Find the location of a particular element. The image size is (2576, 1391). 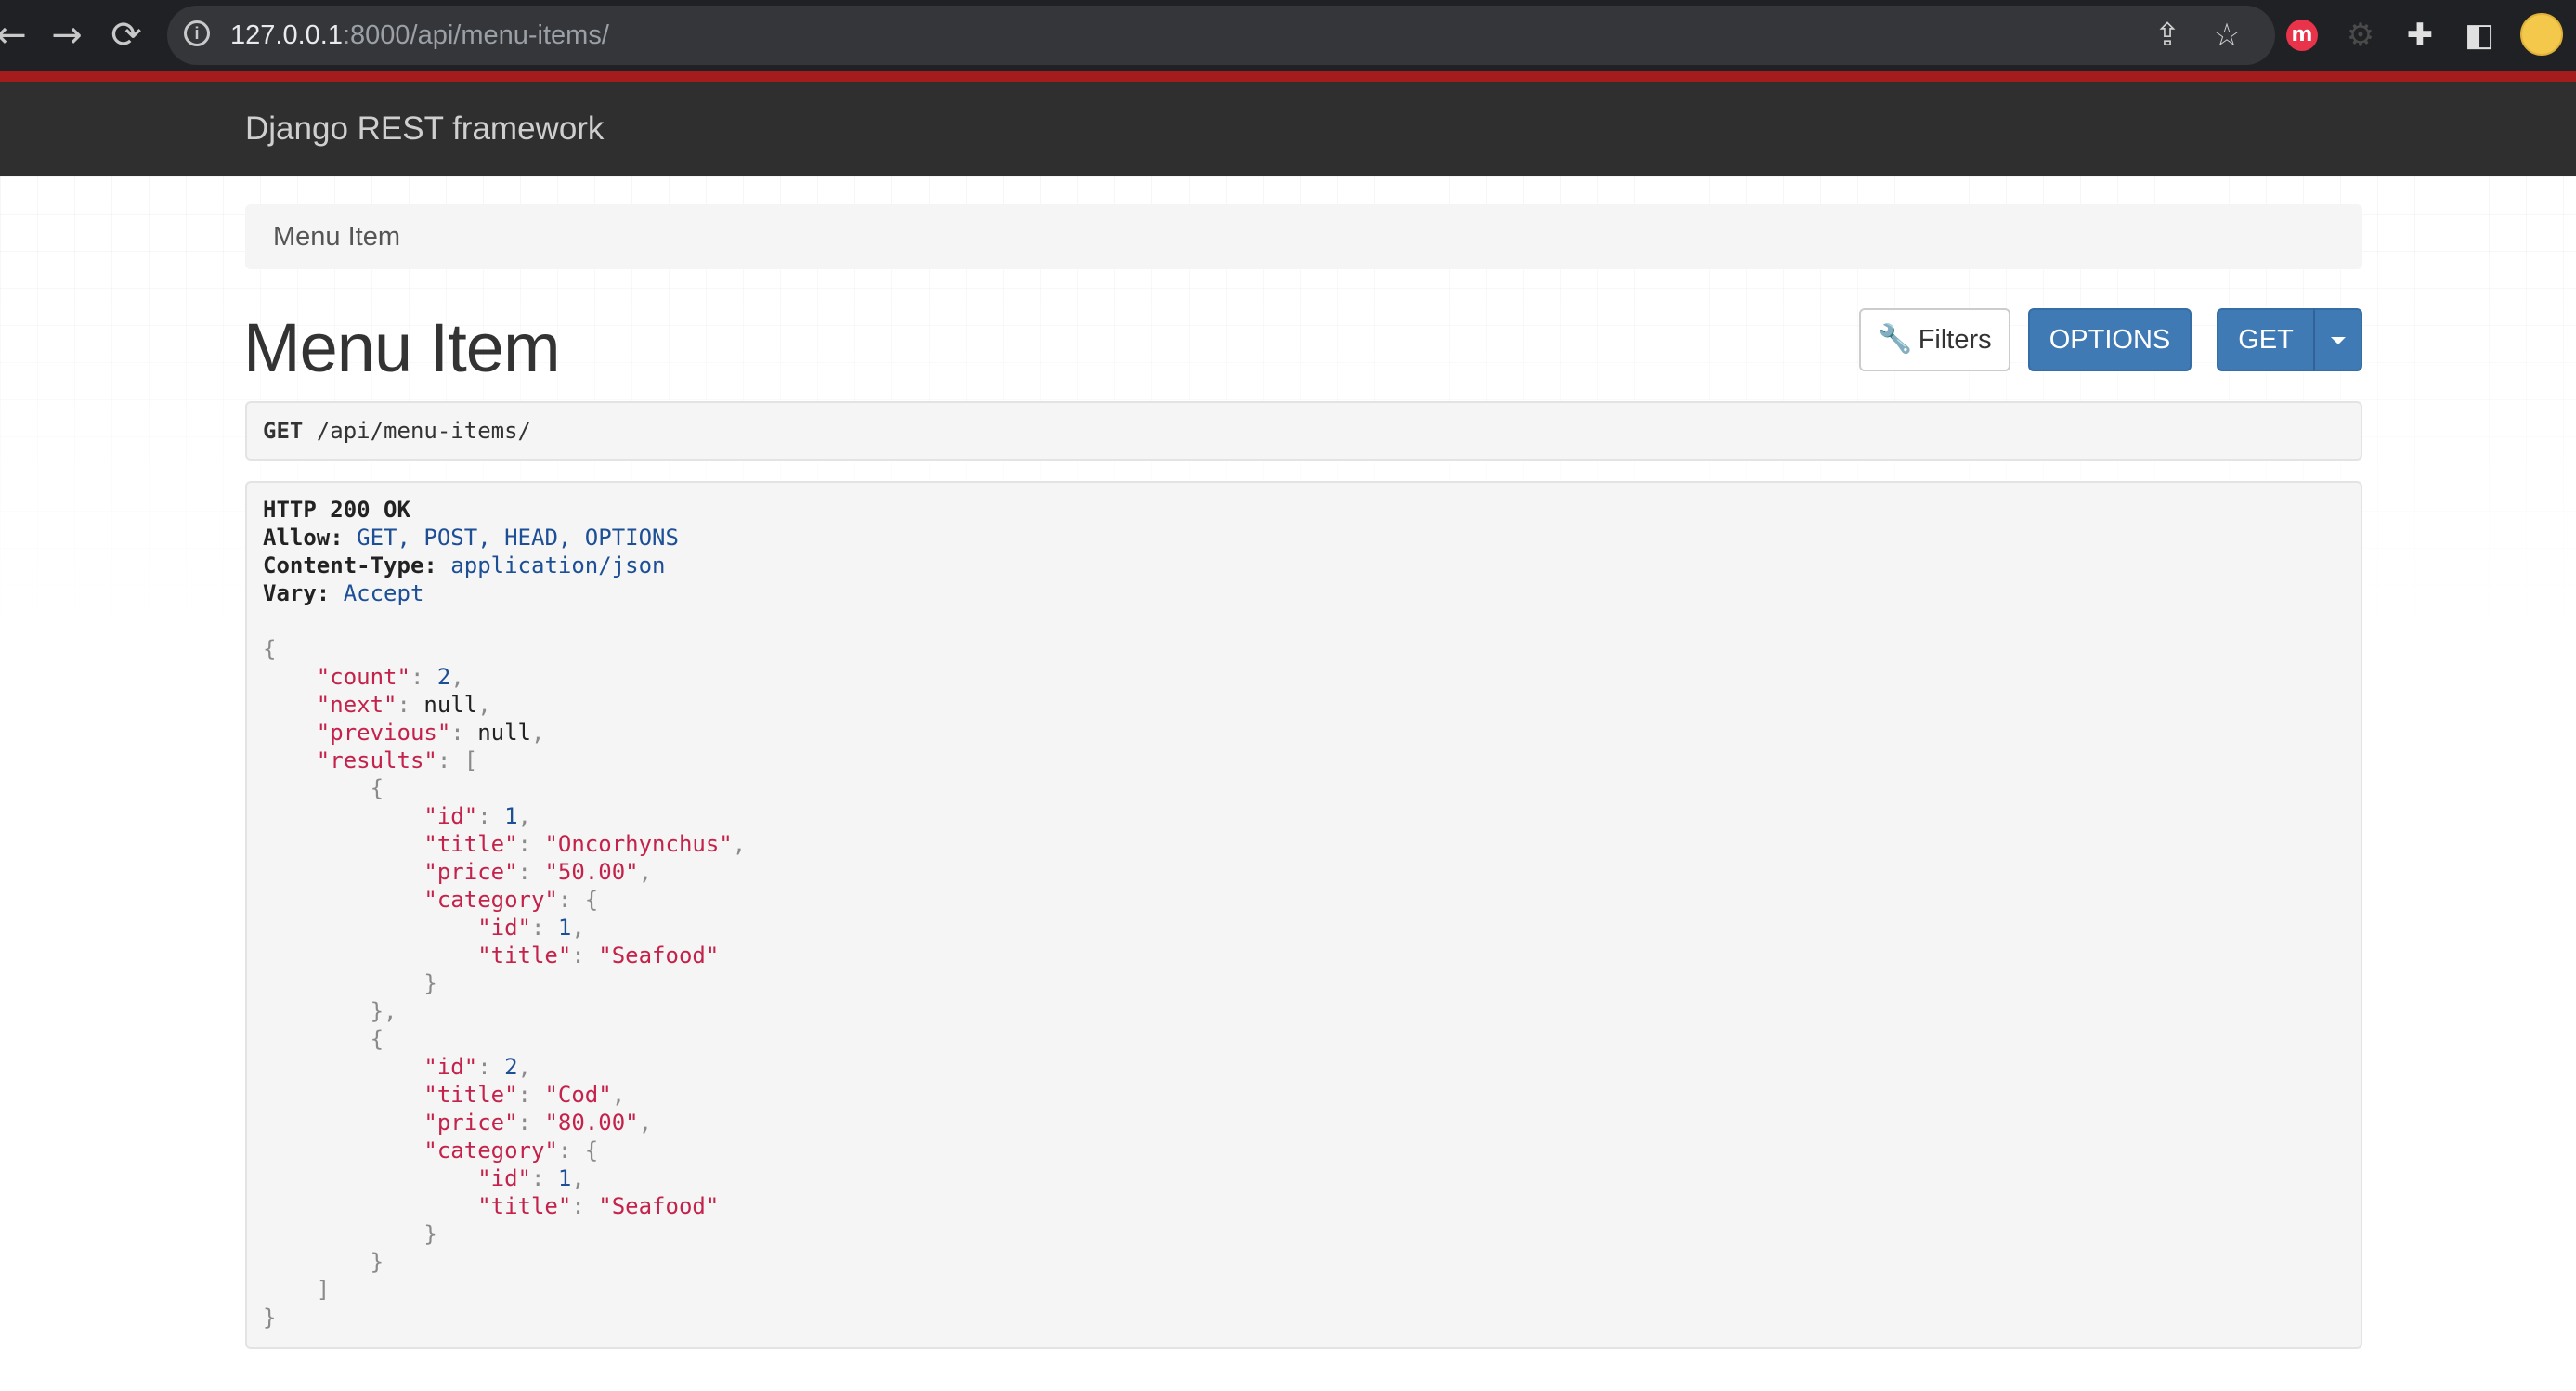

json-line: "price": "50.00", is located at coordinates (538, 872).